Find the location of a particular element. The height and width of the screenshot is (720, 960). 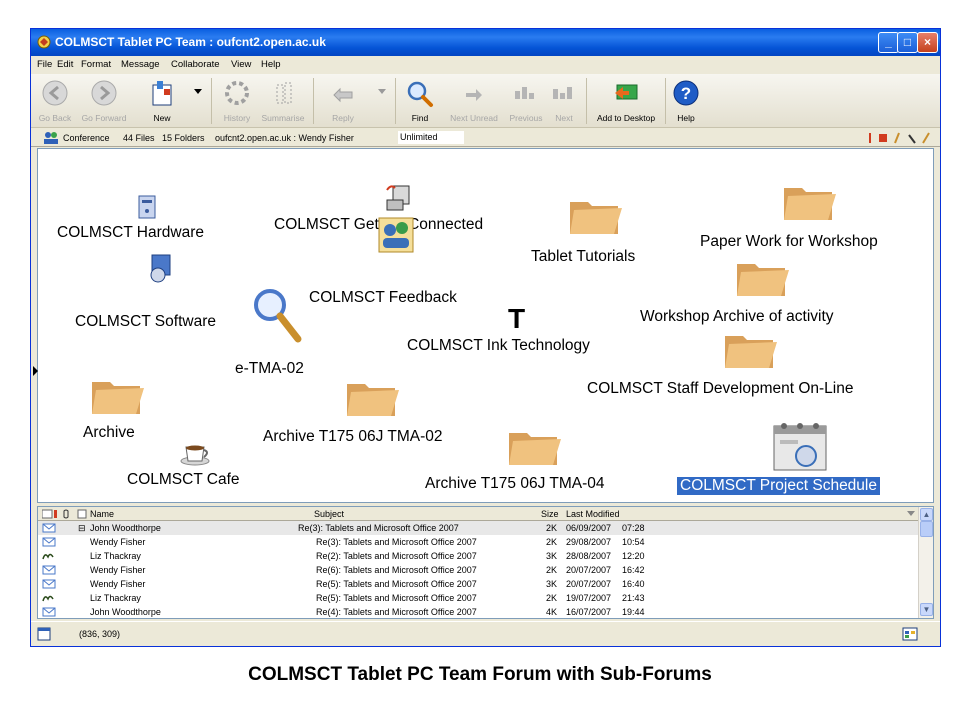

subforum-paper-work: Paper Work for Workshop is located at coordinates (789, 242).